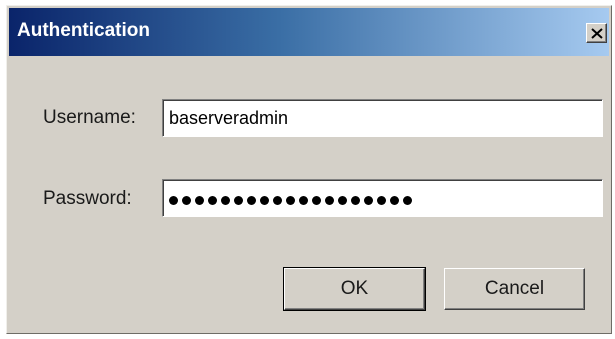  I want to click on password-field, so click(382, 198).